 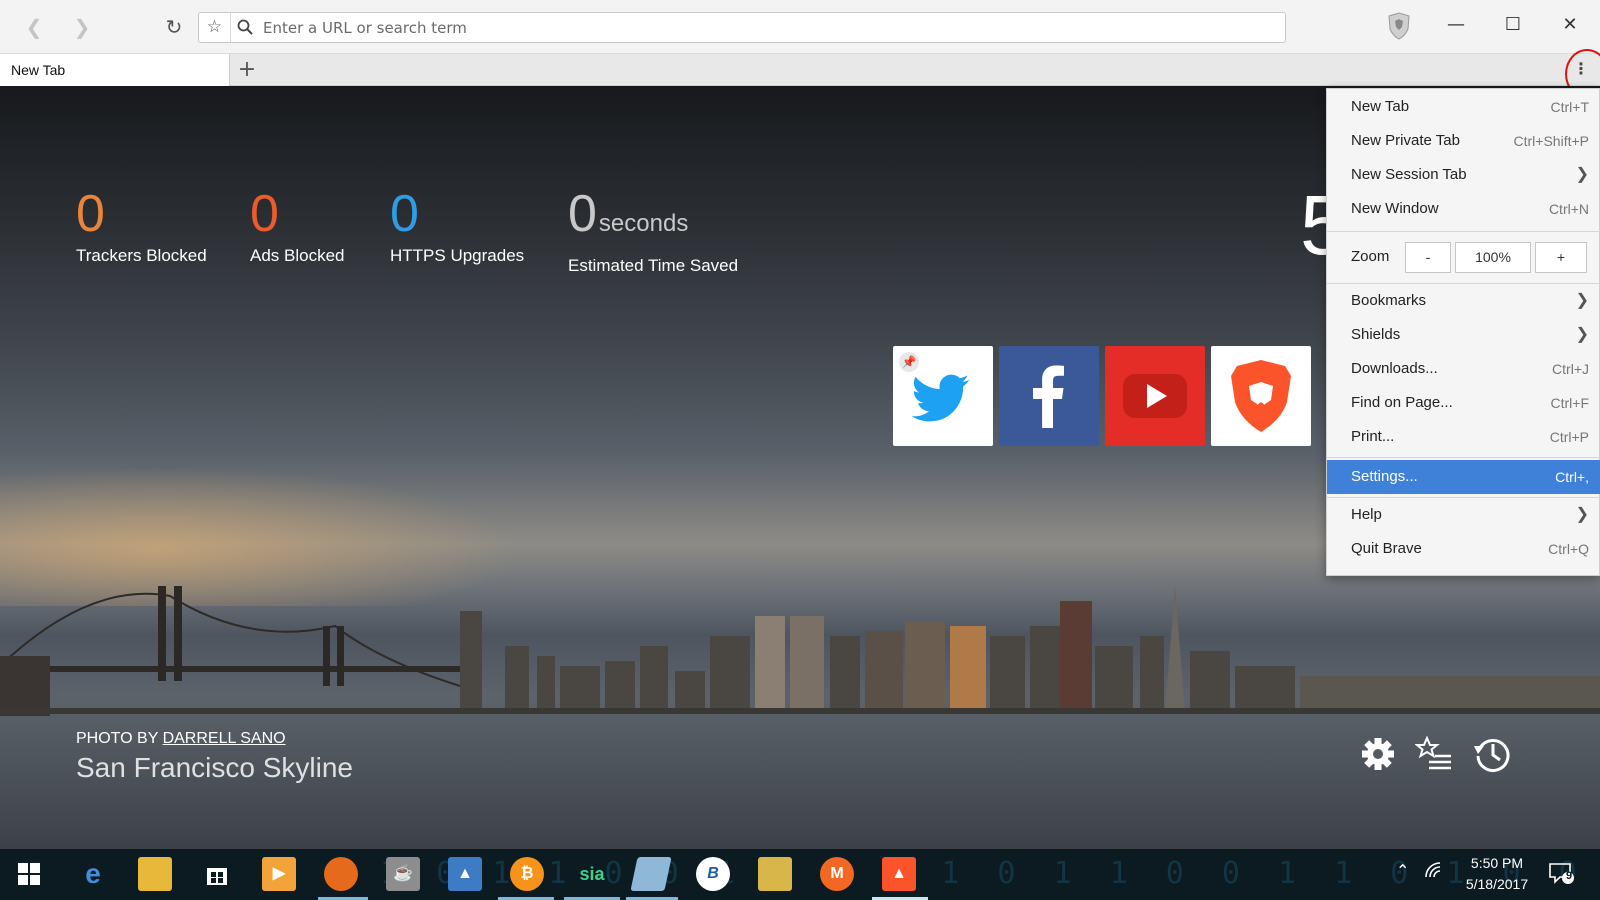 What do you see at coordinates (1551, 141) in the screenshot?
I see `menu-item-shortcut: Ctrl+Shift+P` at bounding box center [1551, 141].